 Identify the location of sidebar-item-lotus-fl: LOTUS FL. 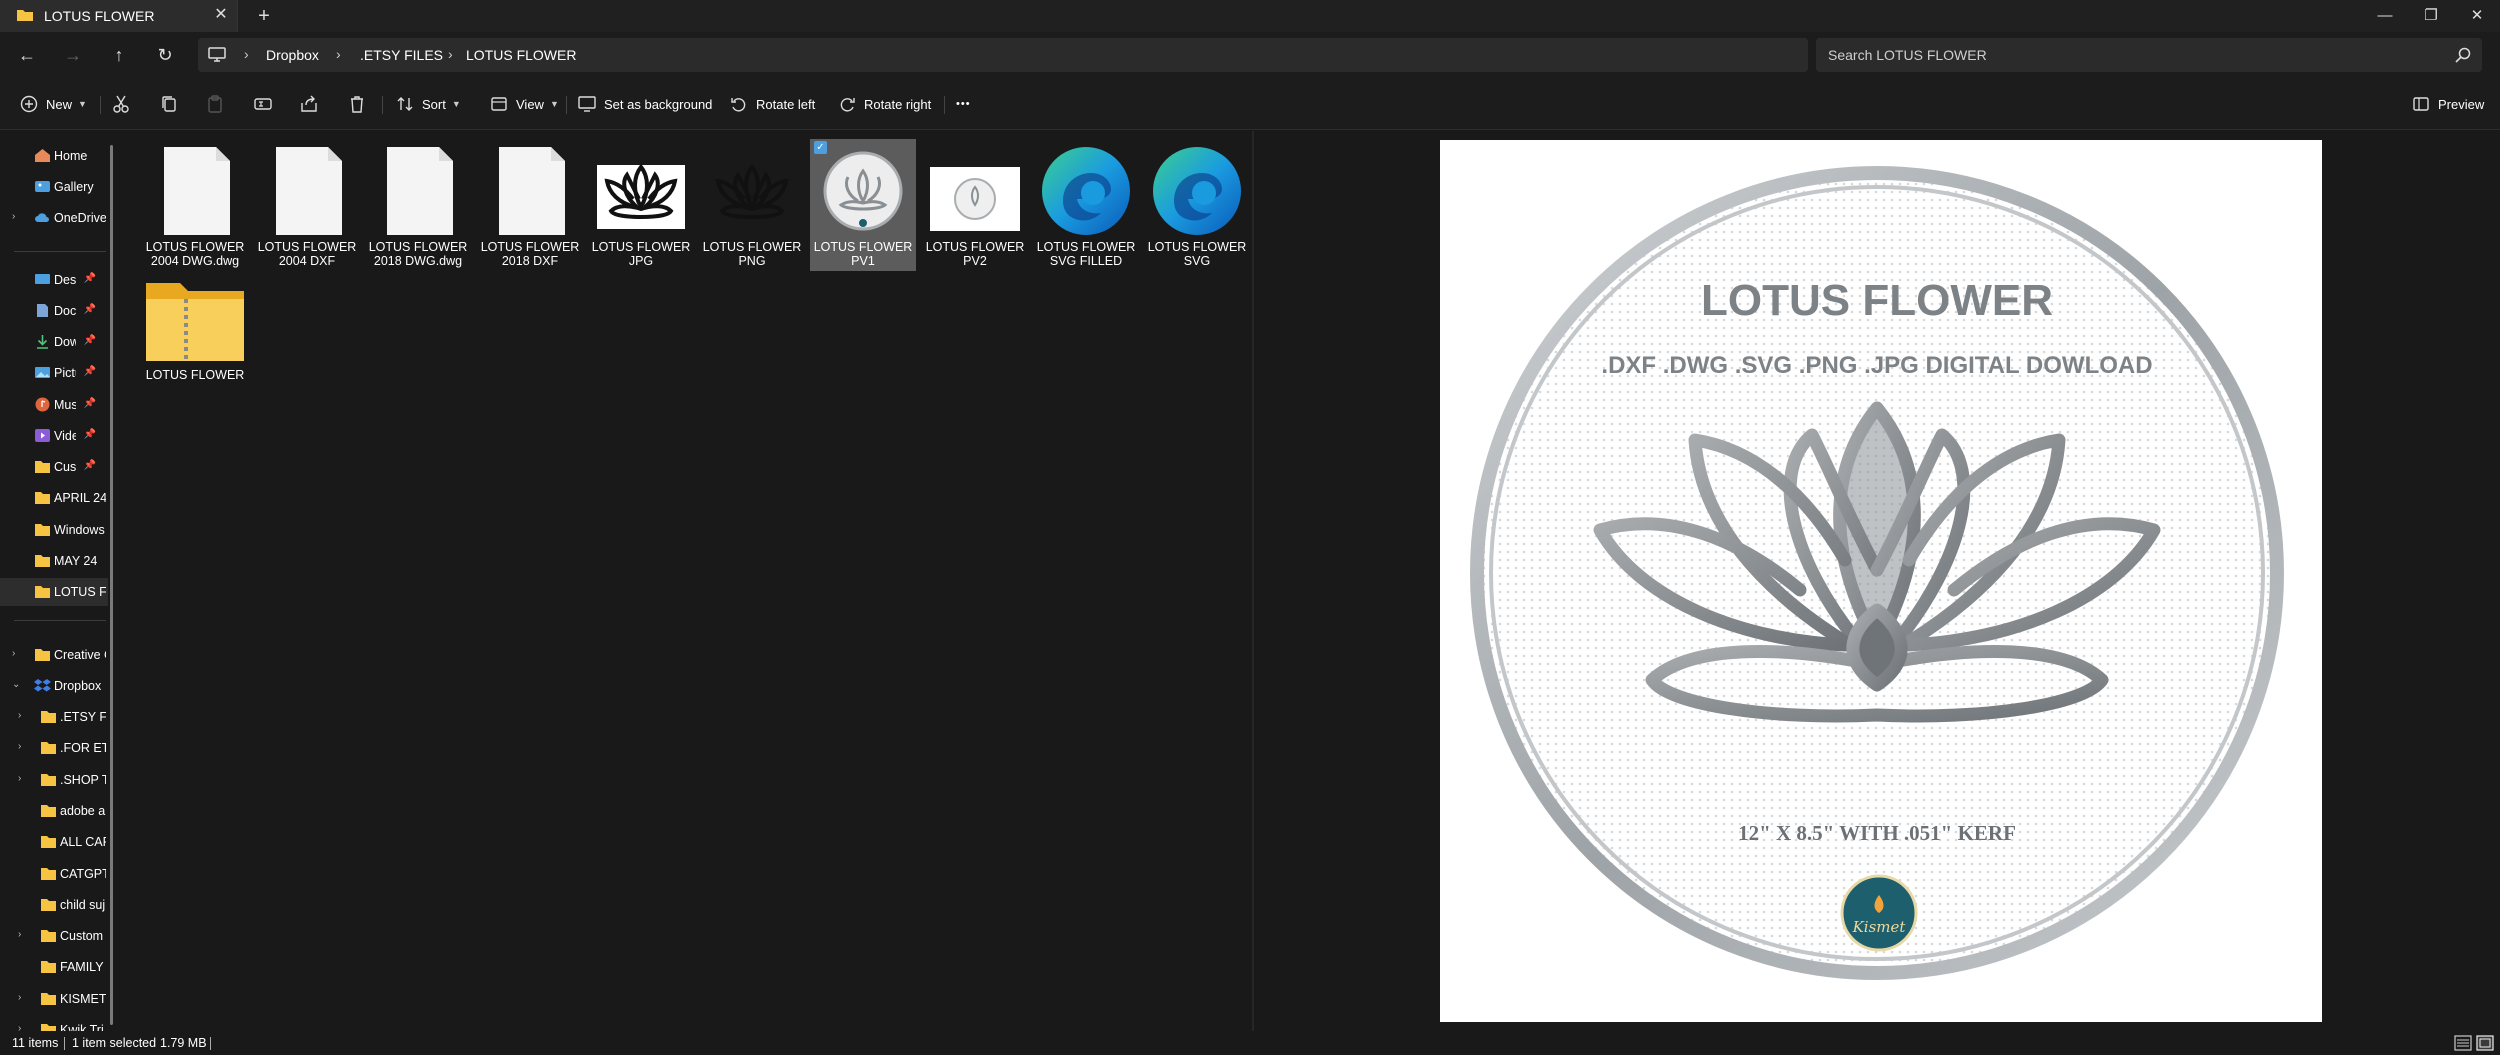
(54, 592).